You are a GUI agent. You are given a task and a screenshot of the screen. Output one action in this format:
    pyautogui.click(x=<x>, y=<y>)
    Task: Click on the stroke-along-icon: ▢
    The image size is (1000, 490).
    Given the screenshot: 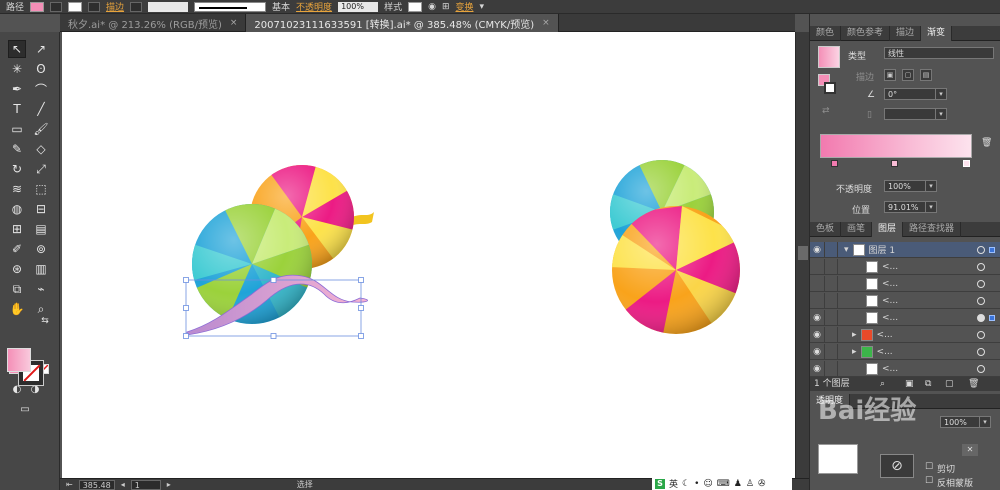 What is the action you would take?
    pyautogui.click(x=908, y=75)
    